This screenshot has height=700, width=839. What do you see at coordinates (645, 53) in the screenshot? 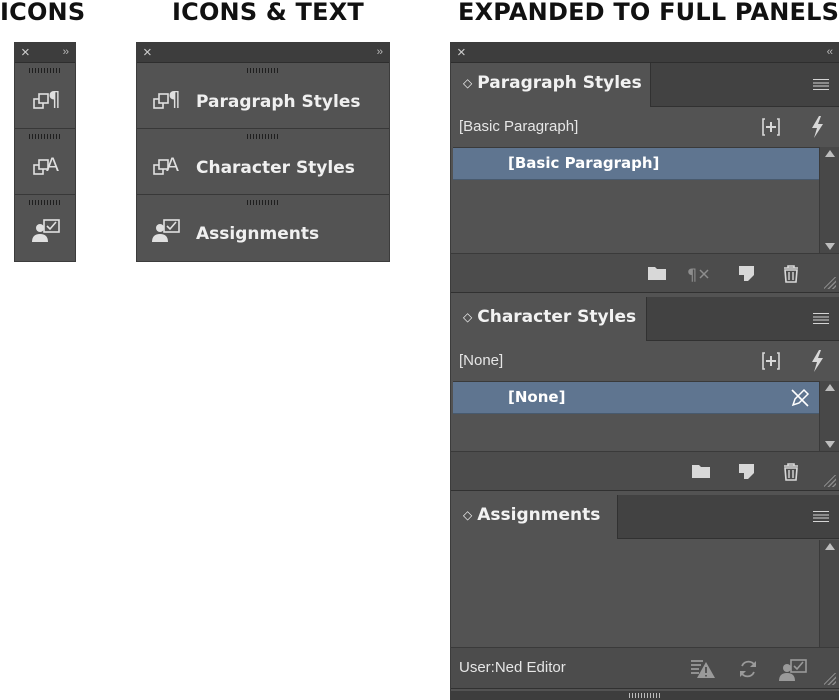
I see `expanded-panel-titlebar: × ‹‹` at bounding box center [645, 53].